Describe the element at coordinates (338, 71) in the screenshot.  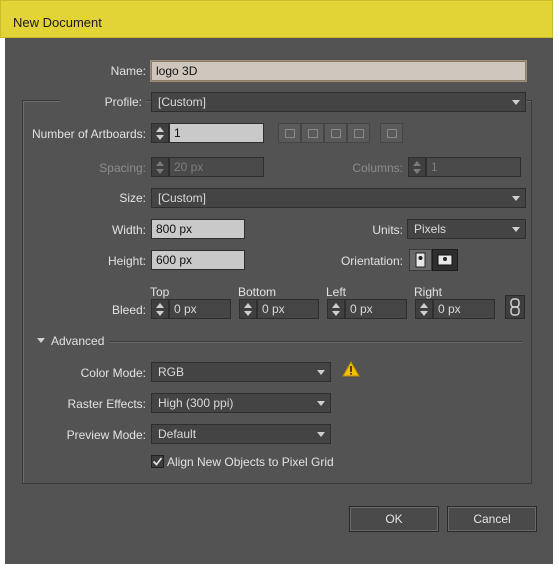
I see `document-name-input: logo 3D` at that location.